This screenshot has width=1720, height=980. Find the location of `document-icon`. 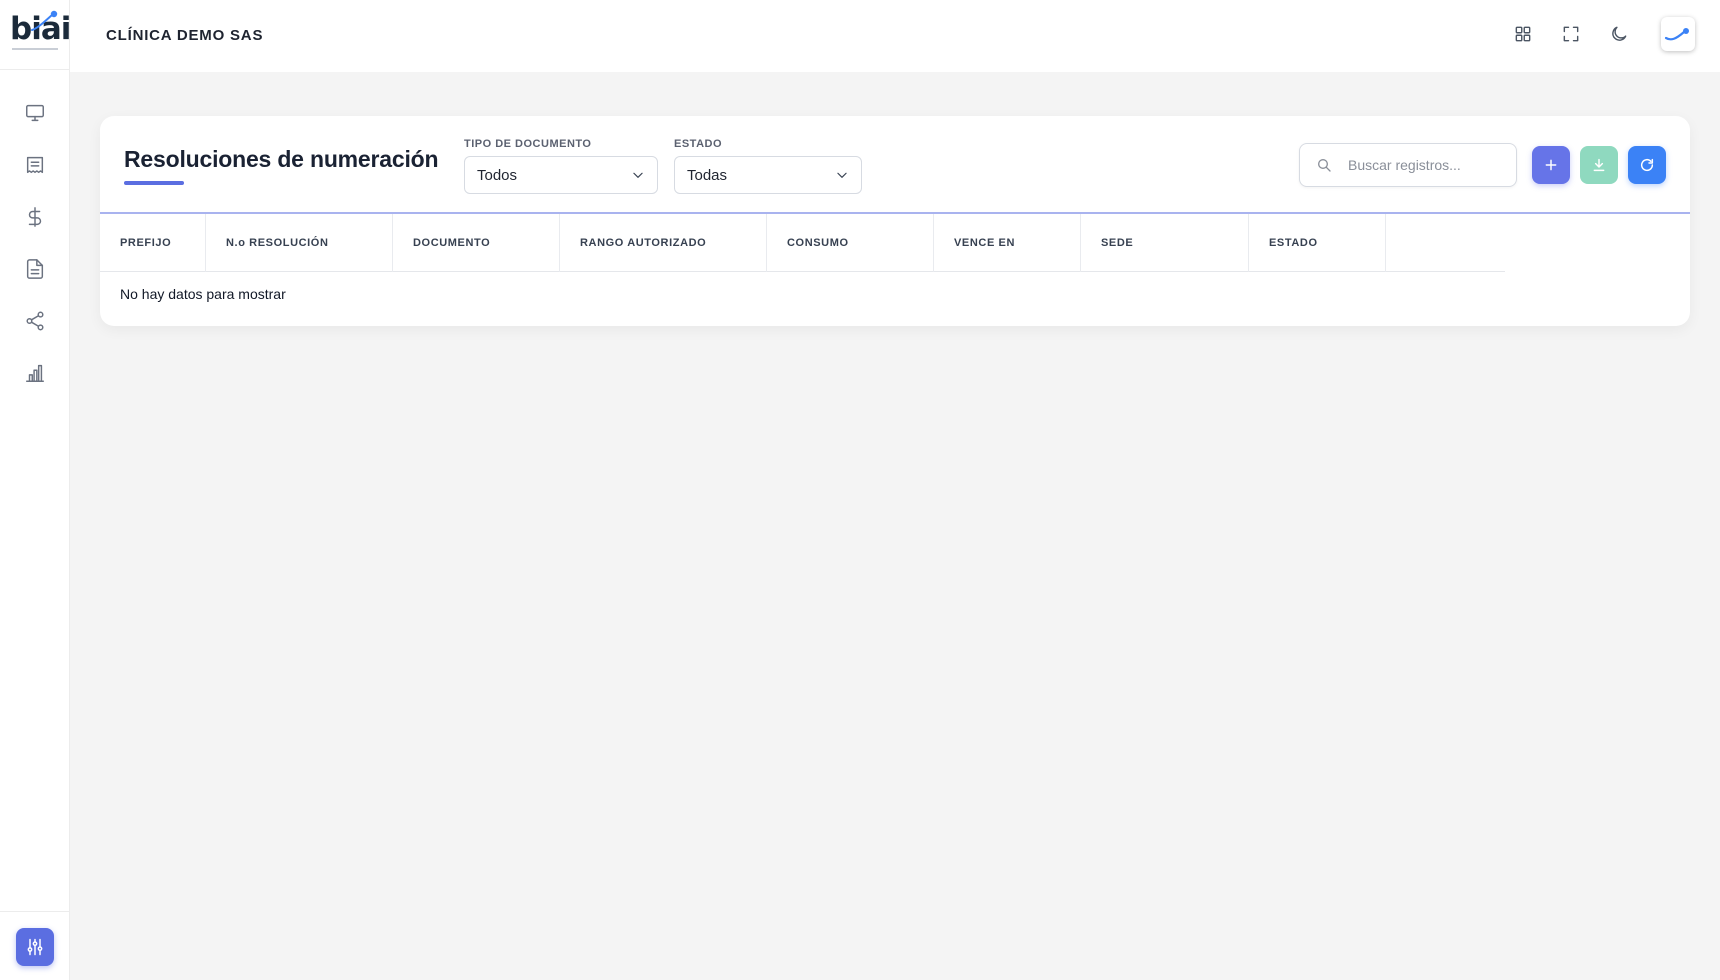

document-icon is located at coordinates (35, 269).